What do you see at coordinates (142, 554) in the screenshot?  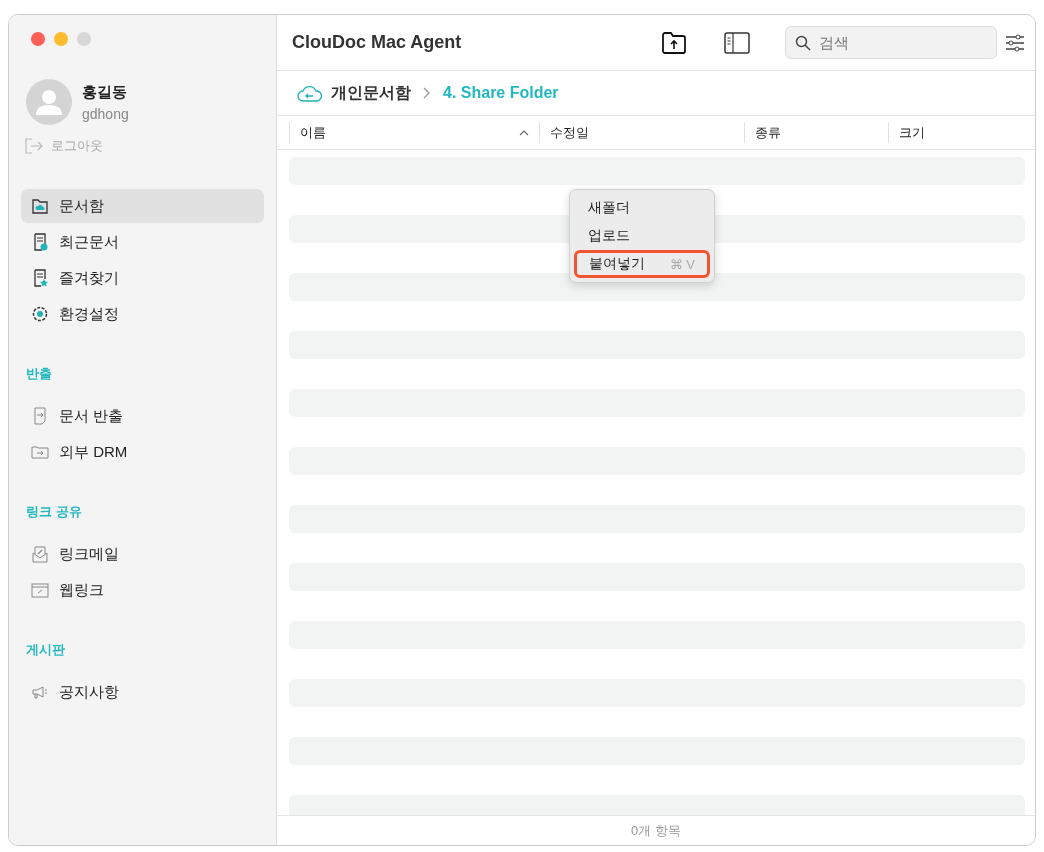 I see `sidebar-item: 링크메일` at bounding box center [142, 554].